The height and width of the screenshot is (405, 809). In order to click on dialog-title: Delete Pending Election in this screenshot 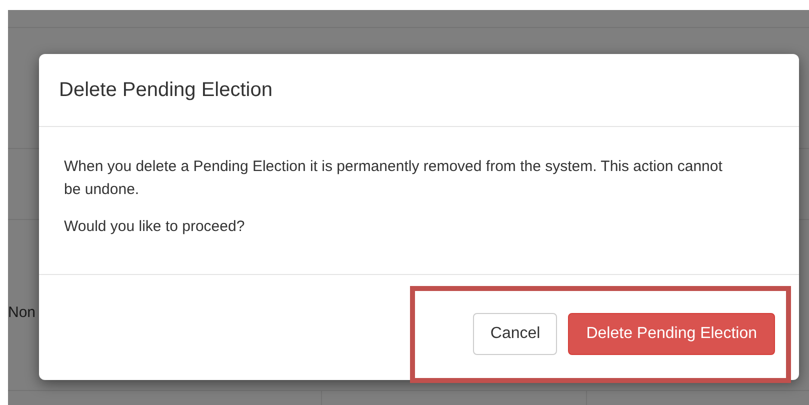, I will do `click(165, 90)`.